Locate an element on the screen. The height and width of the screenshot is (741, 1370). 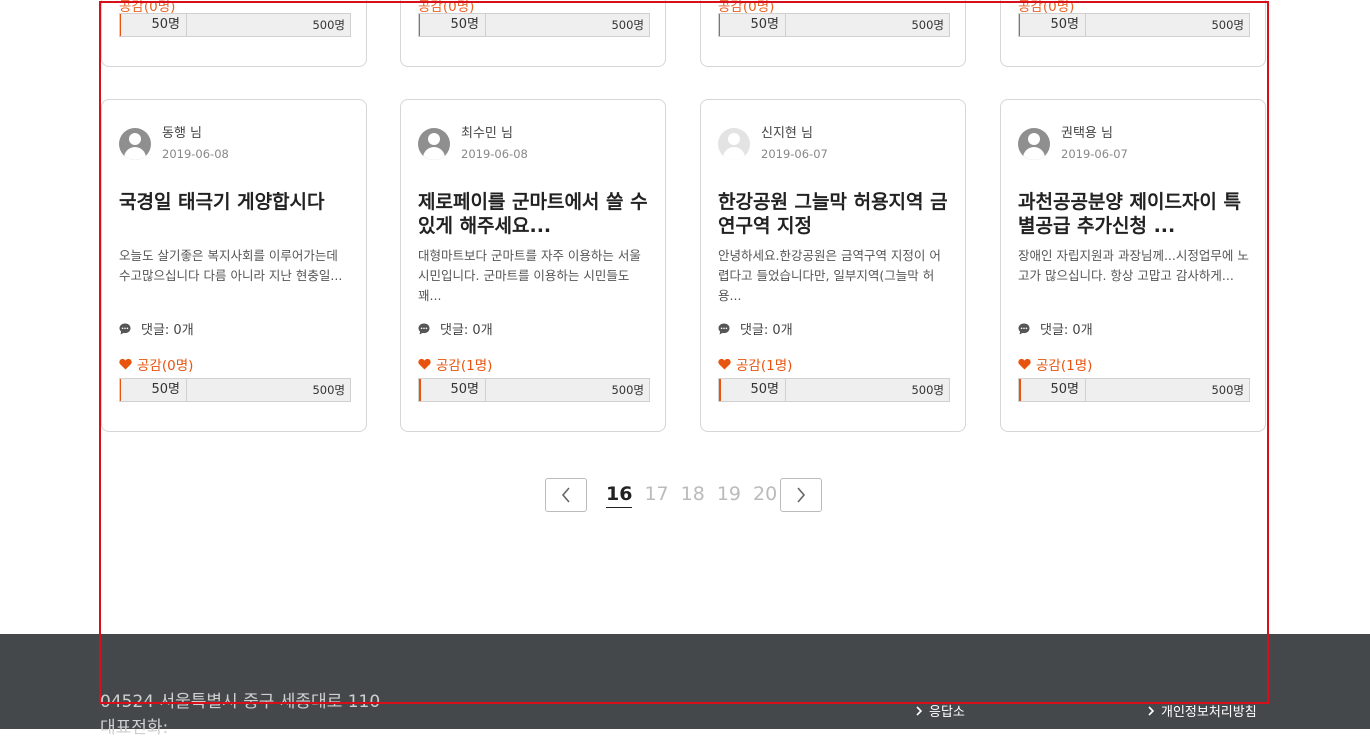
page-link: 17 is located at coordinates (656, 494).